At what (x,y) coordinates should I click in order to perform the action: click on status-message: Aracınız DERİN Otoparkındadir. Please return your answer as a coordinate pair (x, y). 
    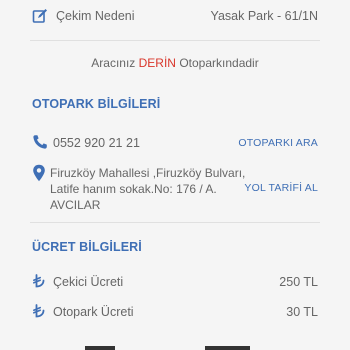
    Looking at the image, I should click on (175, 63).